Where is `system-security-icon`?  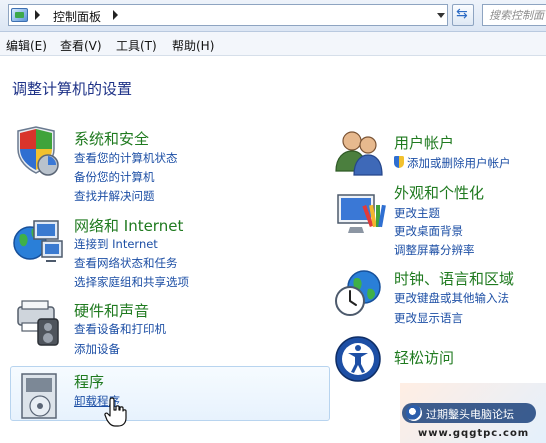 system-security-icon is located at coordinates (38, 151).